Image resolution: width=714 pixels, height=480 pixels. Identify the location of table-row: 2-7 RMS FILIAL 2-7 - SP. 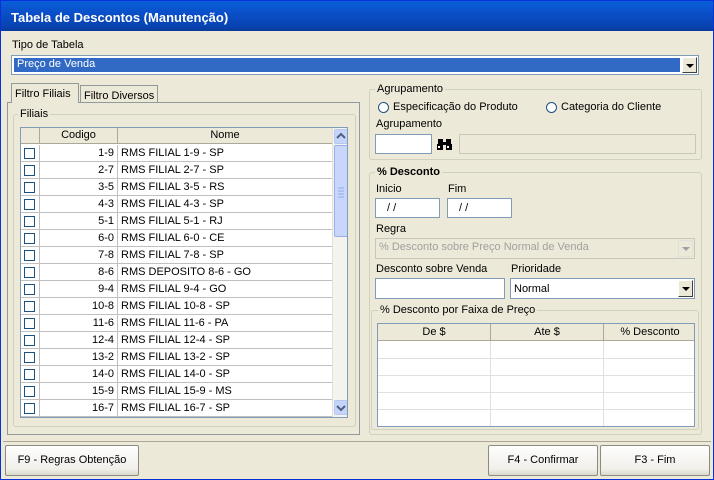
(178, 170).